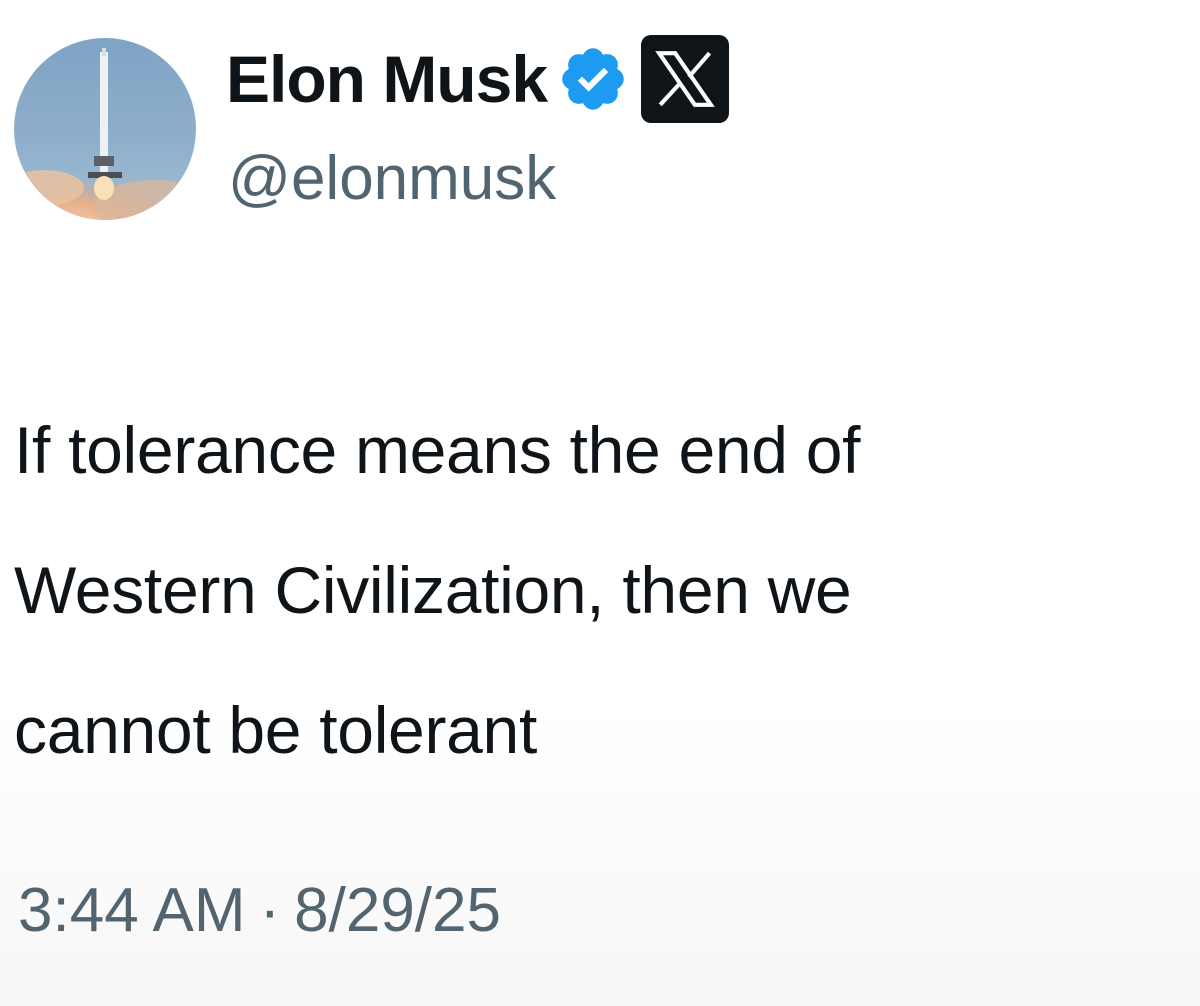  Describe the element at coordinates (132, 910) in the screenshot. I see `tweet-time: 3:44 AM` at that location.